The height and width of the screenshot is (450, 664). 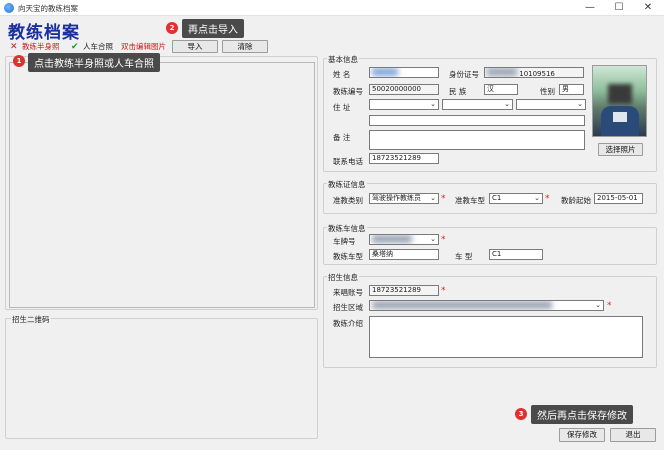 I want to click on area-select: ⌄, so click(x=486, y=305).